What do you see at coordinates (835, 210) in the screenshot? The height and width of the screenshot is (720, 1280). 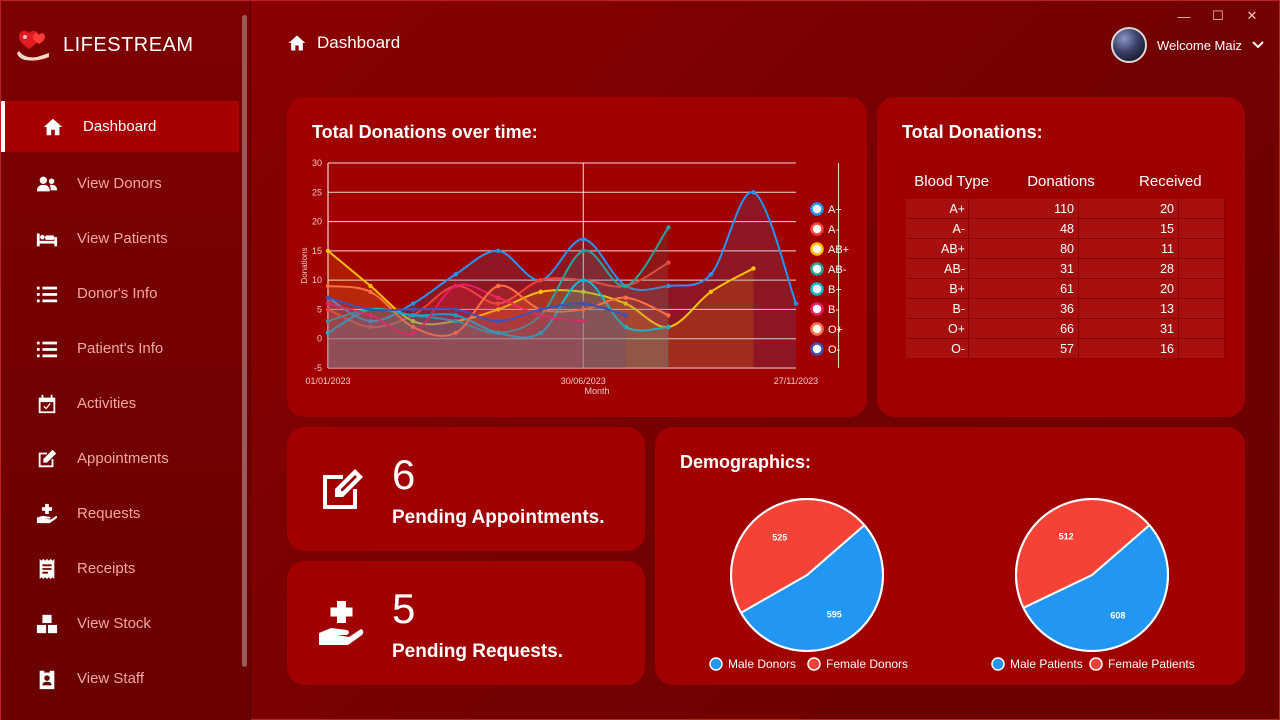 I see `legend-label: A+` at bounding box center [835, 210].